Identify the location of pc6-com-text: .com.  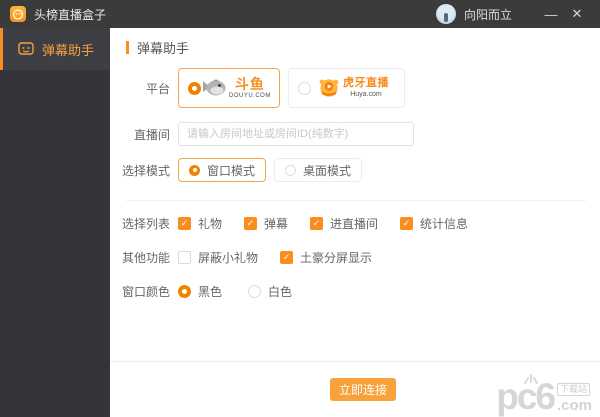
(574, 405).